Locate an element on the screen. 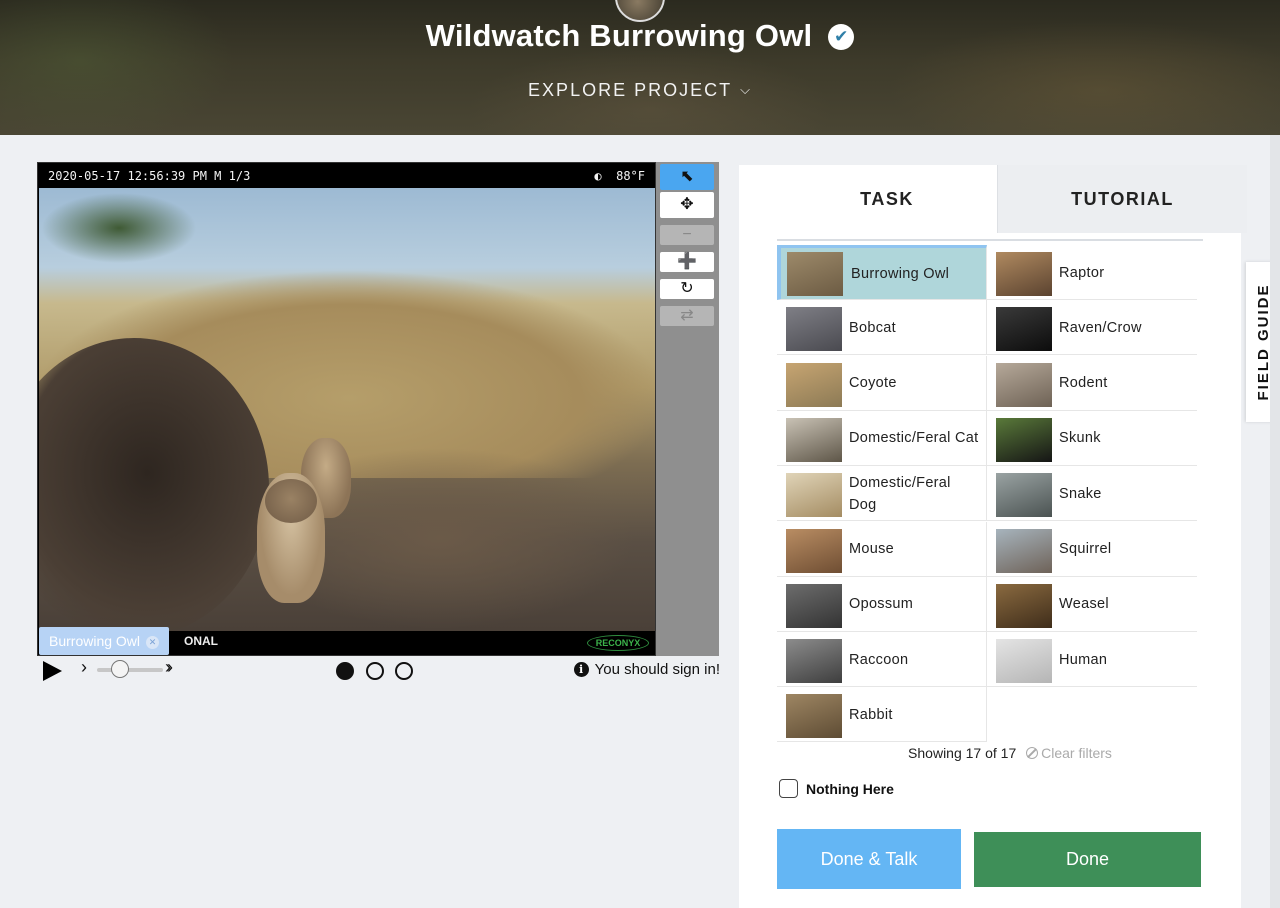  choice-coyote: Coyote is located at coordinates (882, 383).